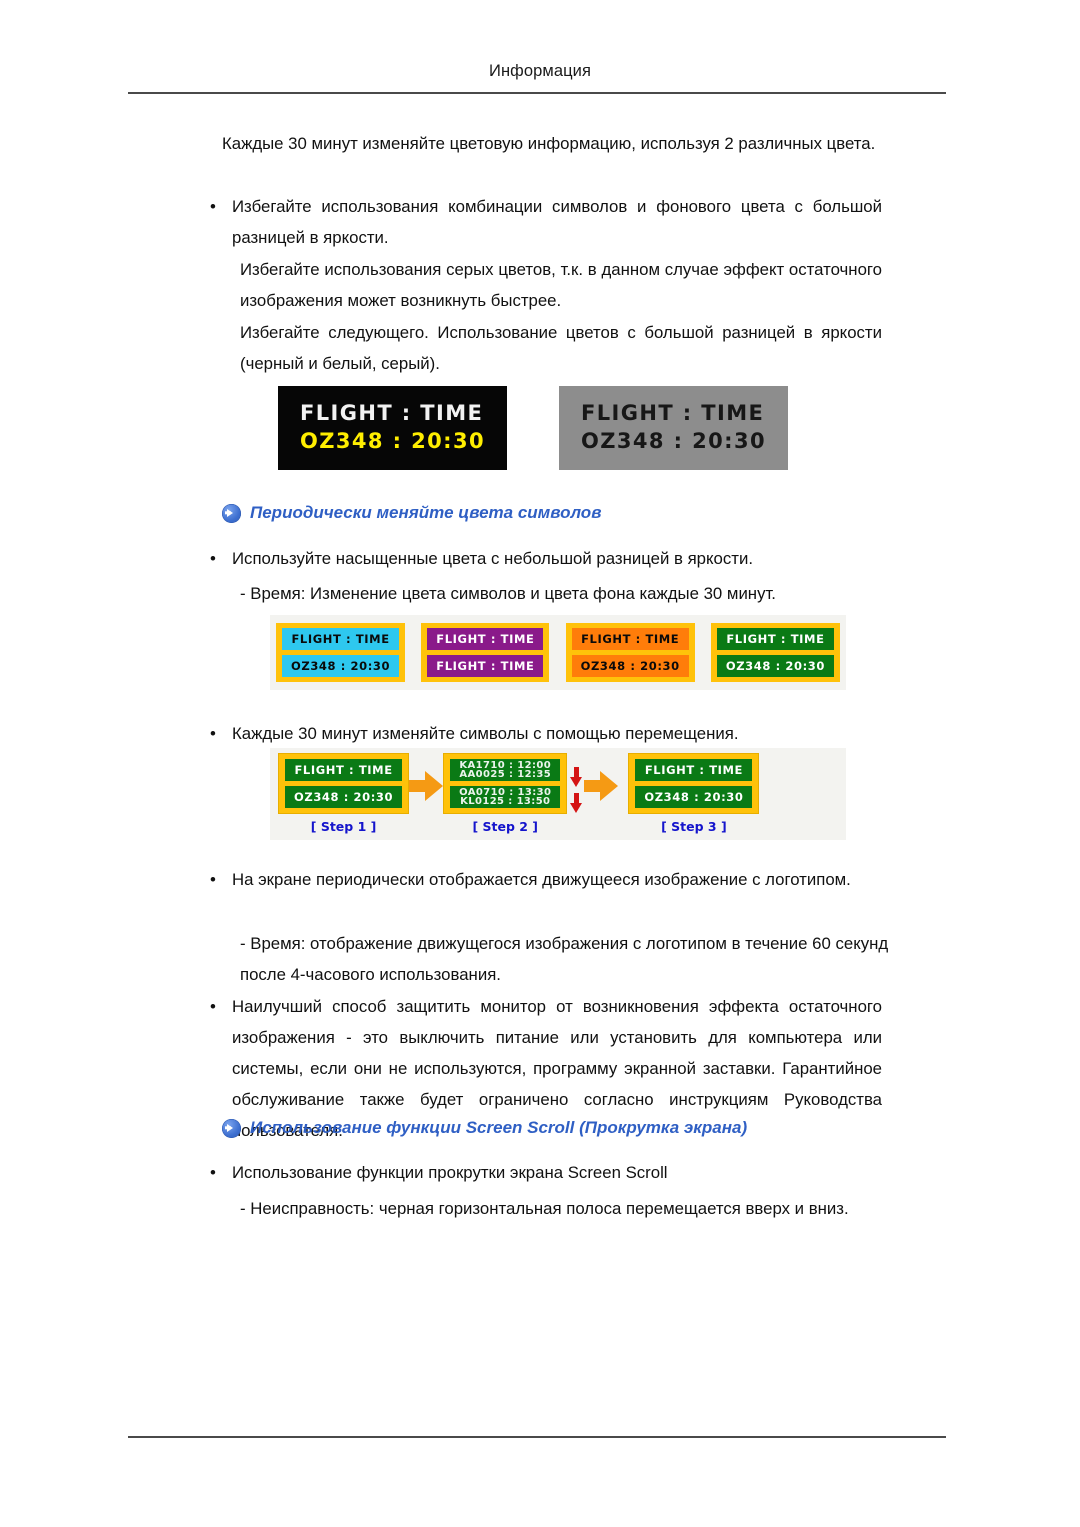 The width and height of the screenshot is (1080, 1527). Describe the element at coordinates (630, 639) in the screenshot. I see `color-panel-orange-line1: FLIGHT : TIME` at that location.